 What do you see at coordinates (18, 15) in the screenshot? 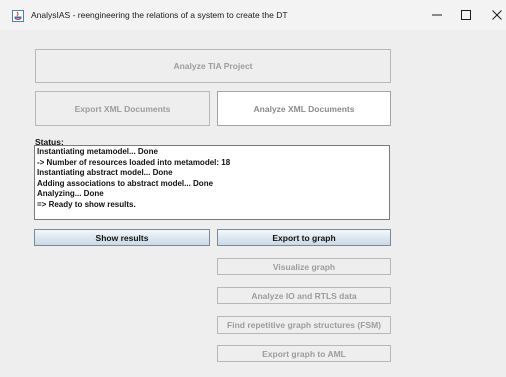
I see `java-app-icon` at bounding box center [18, 15].